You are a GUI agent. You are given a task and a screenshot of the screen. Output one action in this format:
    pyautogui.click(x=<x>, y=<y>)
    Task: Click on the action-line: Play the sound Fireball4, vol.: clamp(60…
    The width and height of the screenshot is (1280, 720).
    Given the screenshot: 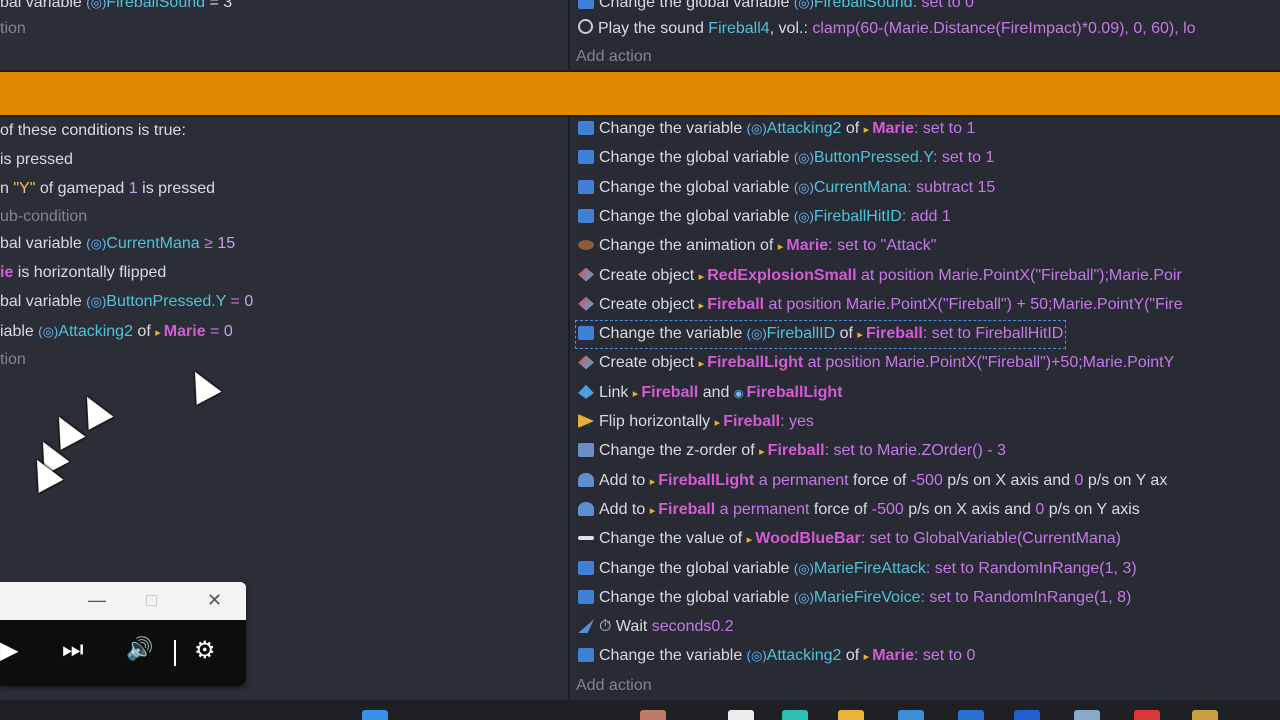 What is the action you would take?
    pyautogui.click(x=887, y=29)
    